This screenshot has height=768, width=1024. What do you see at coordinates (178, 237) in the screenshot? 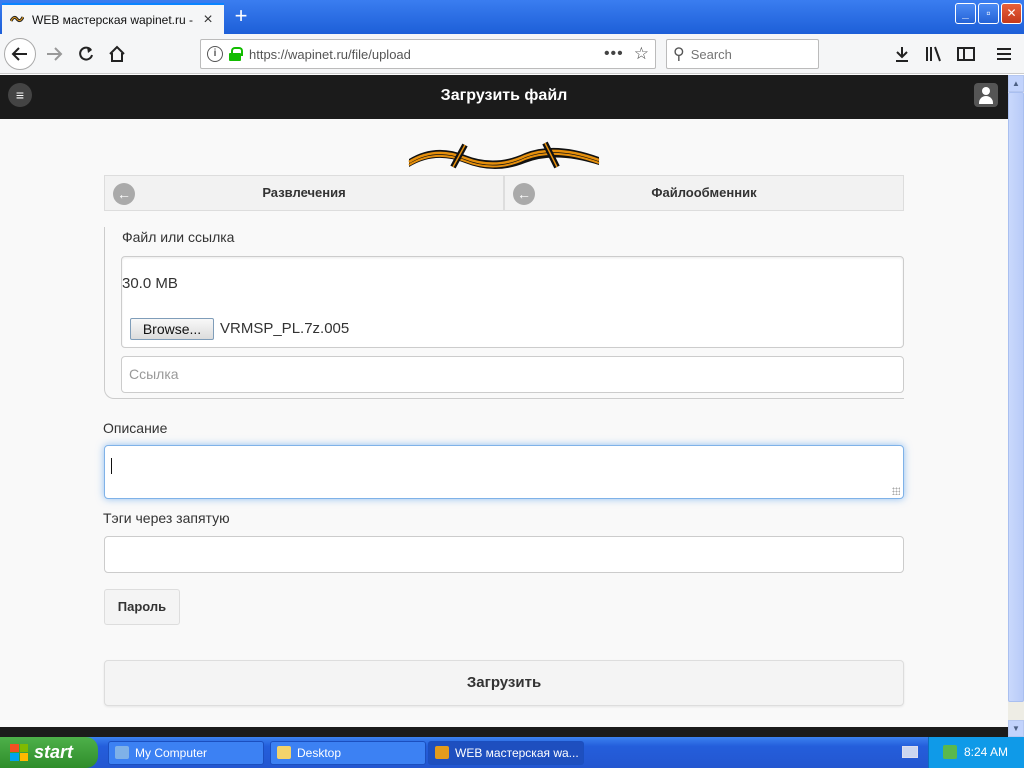
I see `file-or-link-legend: Файл или ссылка` at bounding box center [178, 237].